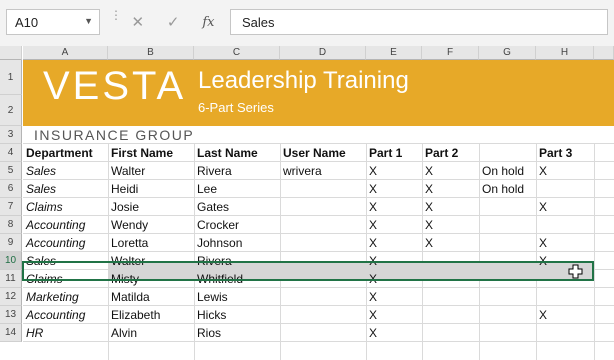 This screenshot has height=360, width=614. Describe the element at coordinates (394, 315) in the screenshot. I see `cell-e13: X` at that location.